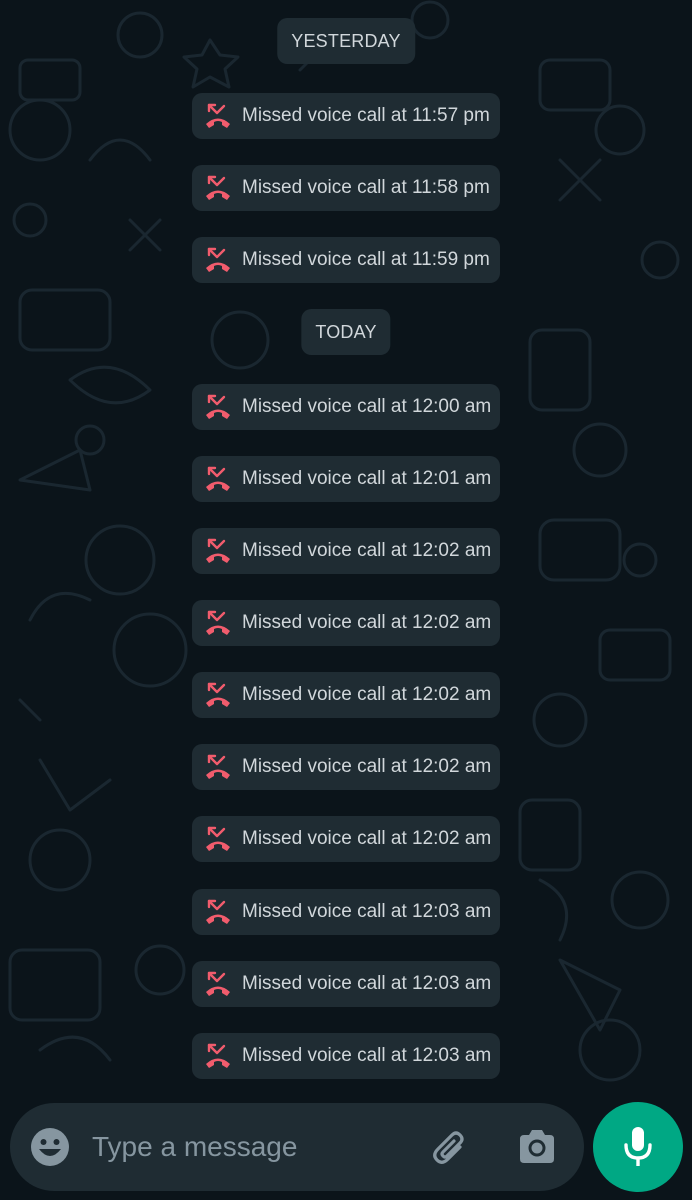 This screenshot has height=1200, width=692. What do you see at coordinates (537, 1147) in the screenshot?
I see `camera-icon` at bounding box center [537, 1147].